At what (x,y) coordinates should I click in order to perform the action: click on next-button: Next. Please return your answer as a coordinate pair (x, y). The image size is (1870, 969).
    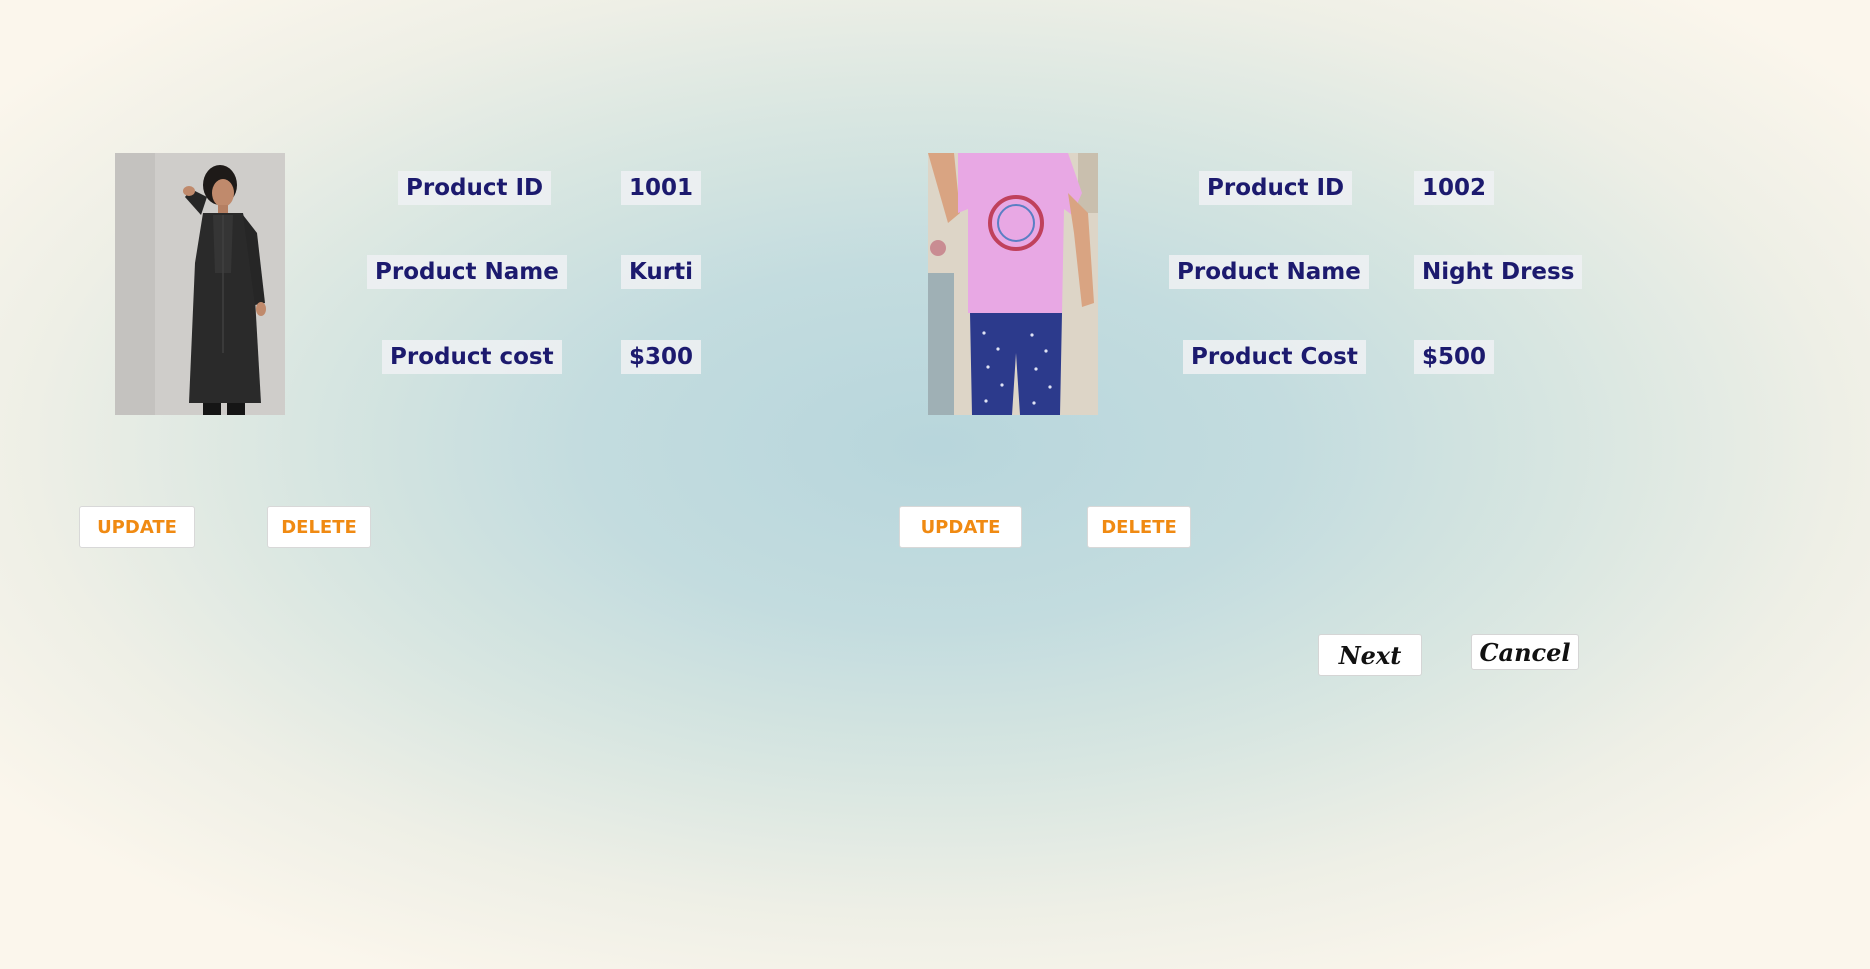
    Looking at the image, I should click on (1370, 655).